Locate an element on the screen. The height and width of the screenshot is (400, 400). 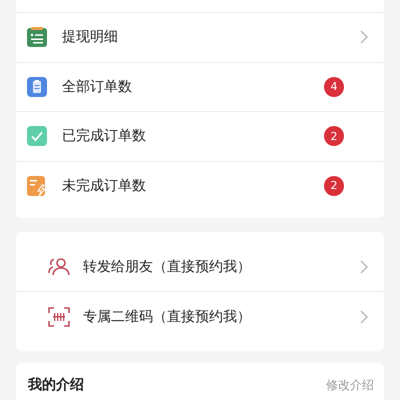
list-item: 转发给朋友（直接预约我） is located at coordinates (200, 266).